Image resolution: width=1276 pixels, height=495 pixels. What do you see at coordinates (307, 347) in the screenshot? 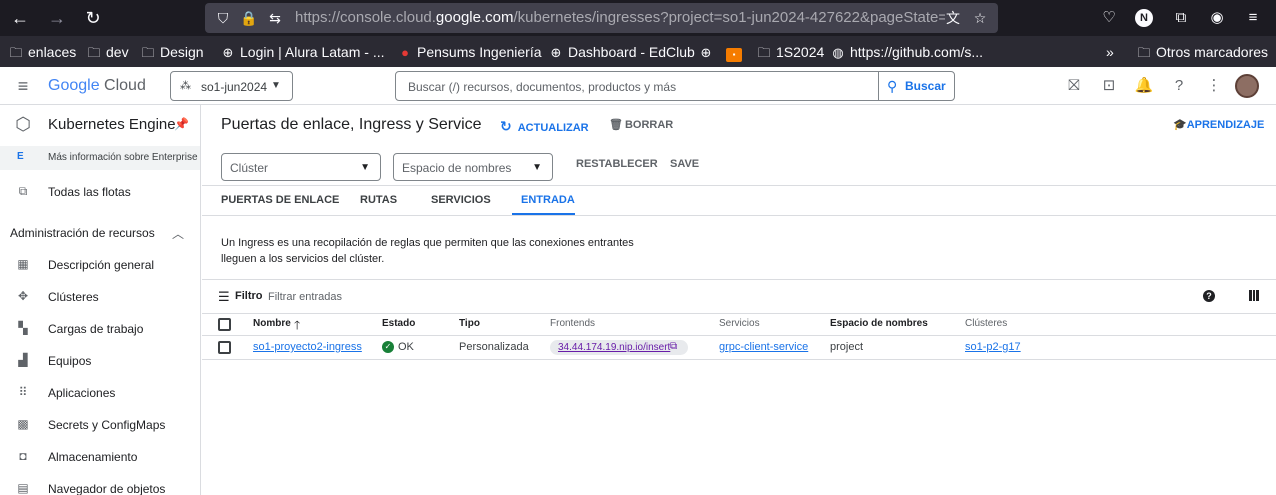
I see `ingress-name-link: so1-proyecto2-ingress` at bounding box center [307, 347].